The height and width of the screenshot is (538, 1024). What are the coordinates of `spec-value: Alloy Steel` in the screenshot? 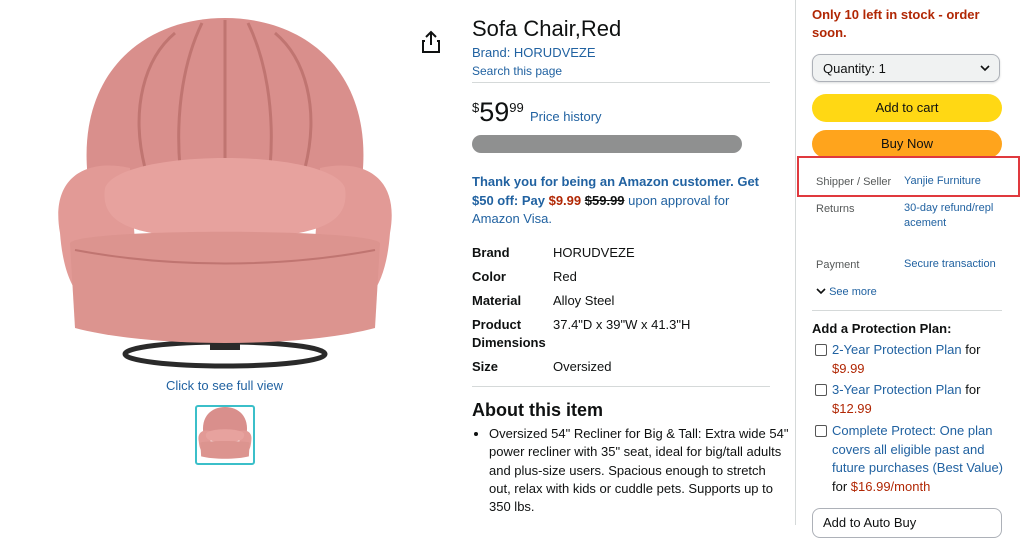 It's located at (584, 300).